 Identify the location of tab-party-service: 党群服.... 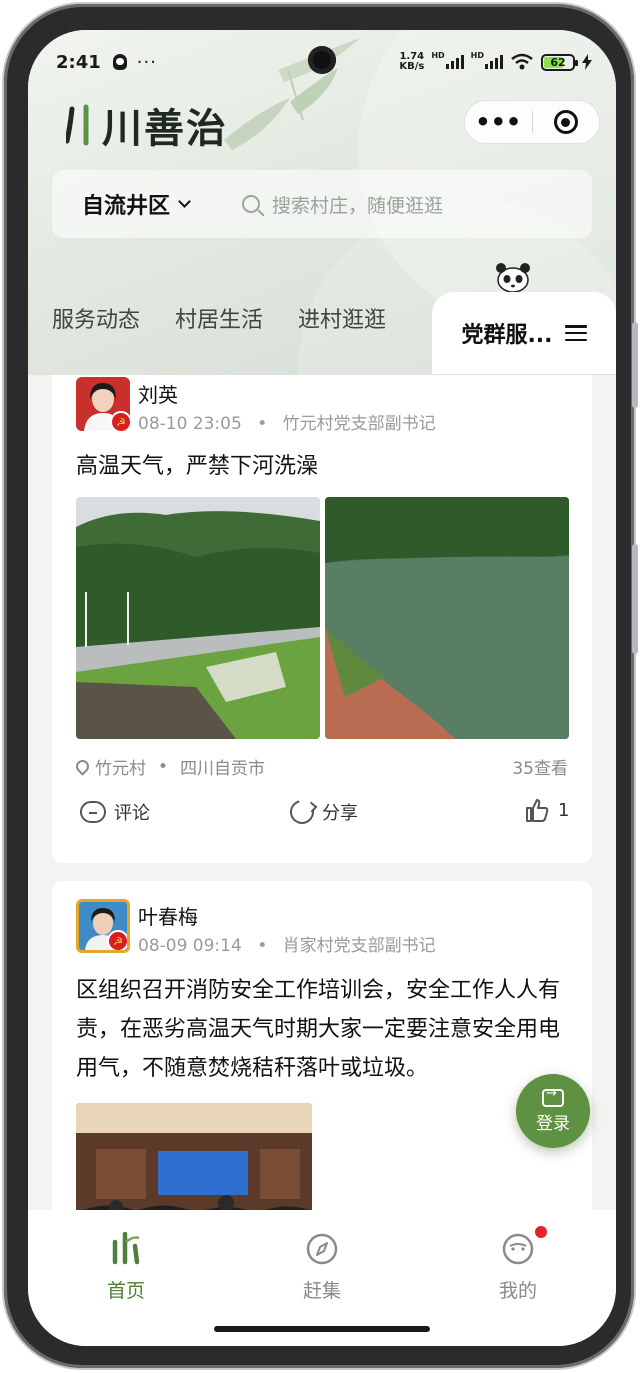
(524, 333).